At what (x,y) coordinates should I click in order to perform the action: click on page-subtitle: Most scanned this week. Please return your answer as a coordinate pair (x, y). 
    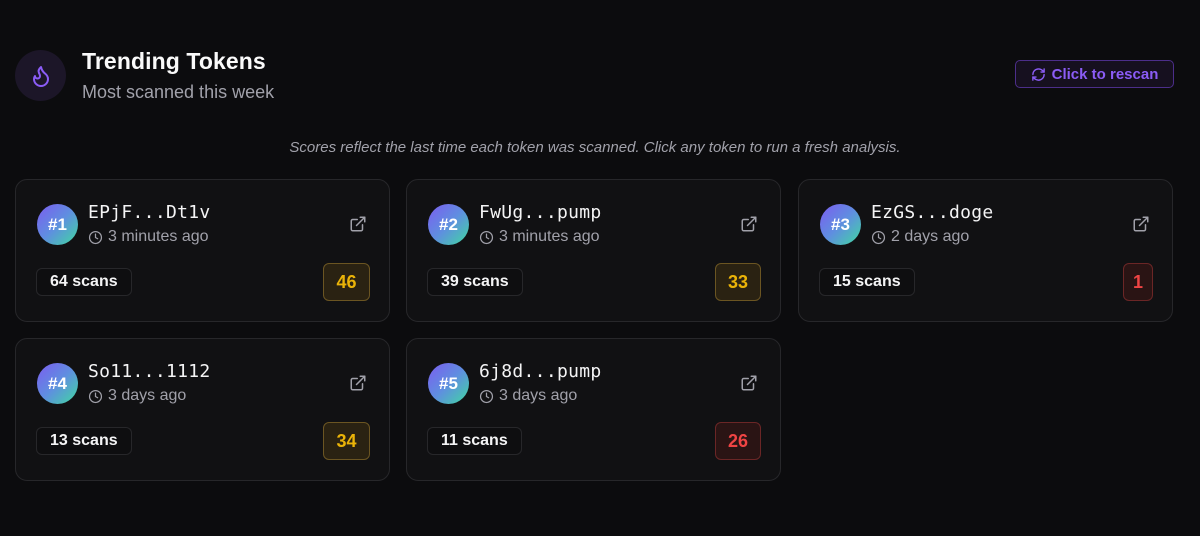
    Looking at the image, I should click on (178, 92).